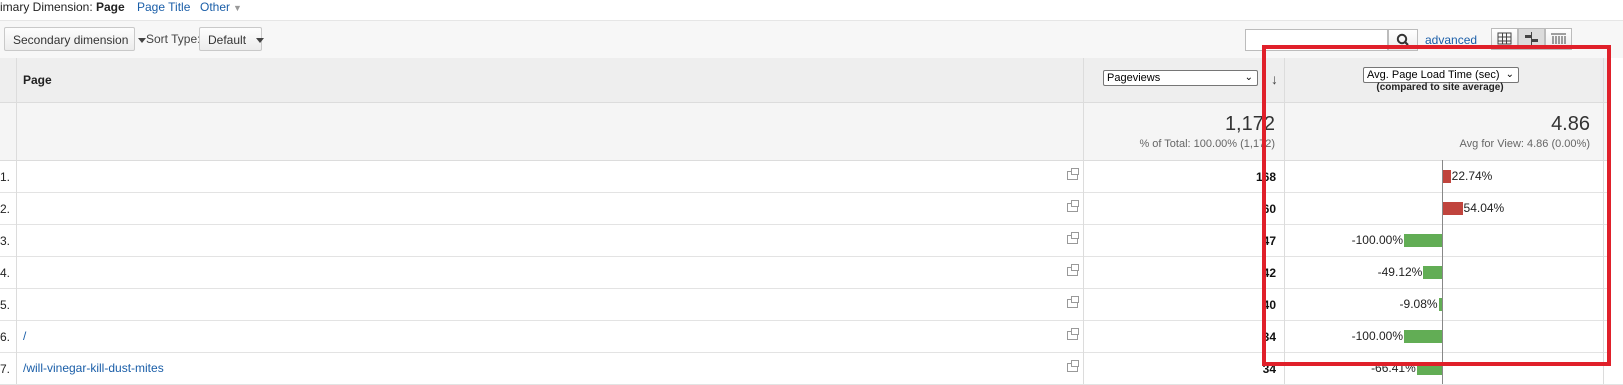 This screenshot has width=1623, height=385. What do you see at coordinates (1484, 208) in the screenshot?
I see `comparison-percent: 54.04%` at bounding box center [1484, 208].